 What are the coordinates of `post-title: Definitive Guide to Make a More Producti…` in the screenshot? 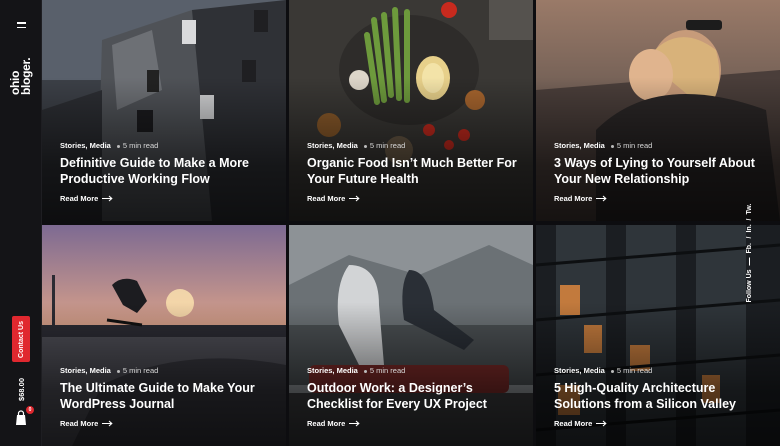 It's located at (168, 171).